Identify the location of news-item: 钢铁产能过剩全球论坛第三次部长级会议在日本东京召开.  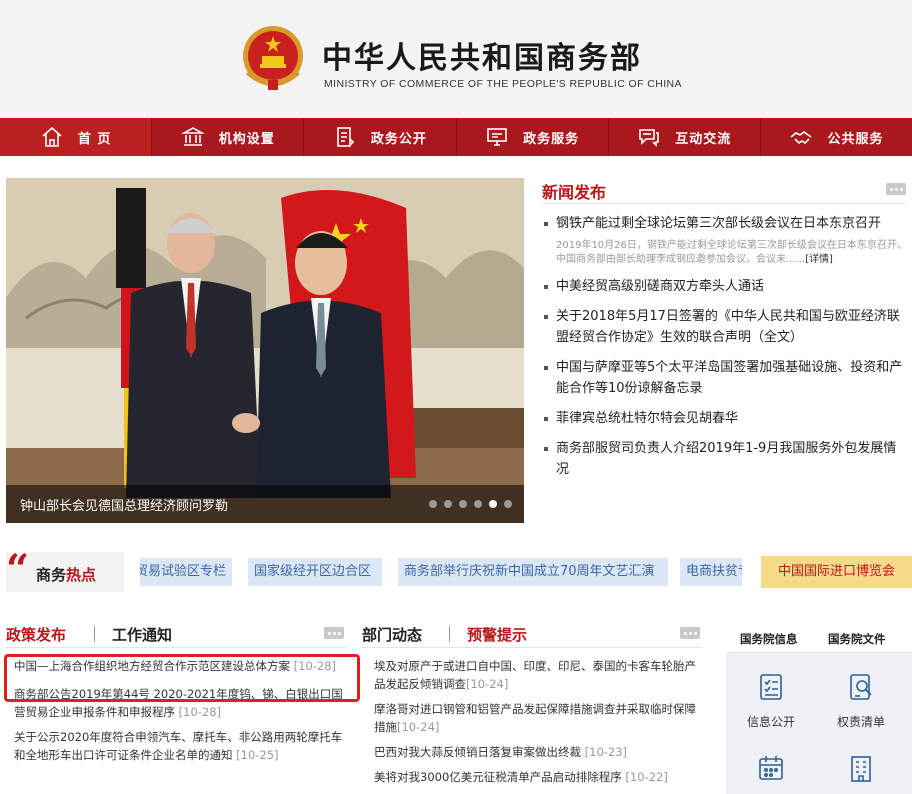
(725, 223).